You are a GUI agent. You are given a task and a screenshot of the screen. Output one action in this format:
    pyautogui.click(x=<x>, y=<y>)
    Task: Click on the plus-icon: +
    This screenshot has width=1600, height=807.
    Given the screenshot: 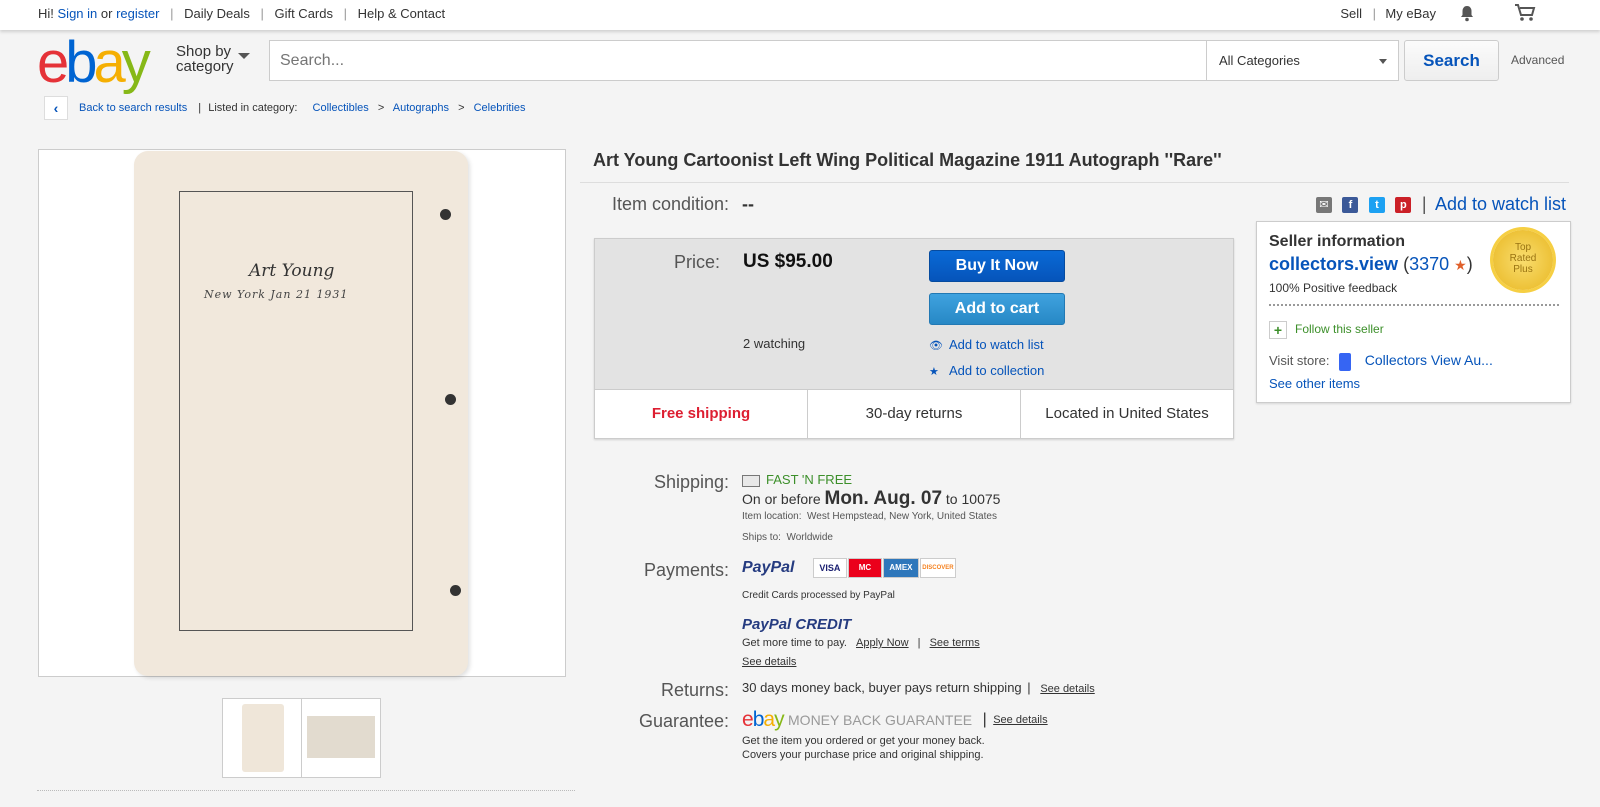 What is the action you would take?
    pyautogui.click(x=1278, y=330)
    